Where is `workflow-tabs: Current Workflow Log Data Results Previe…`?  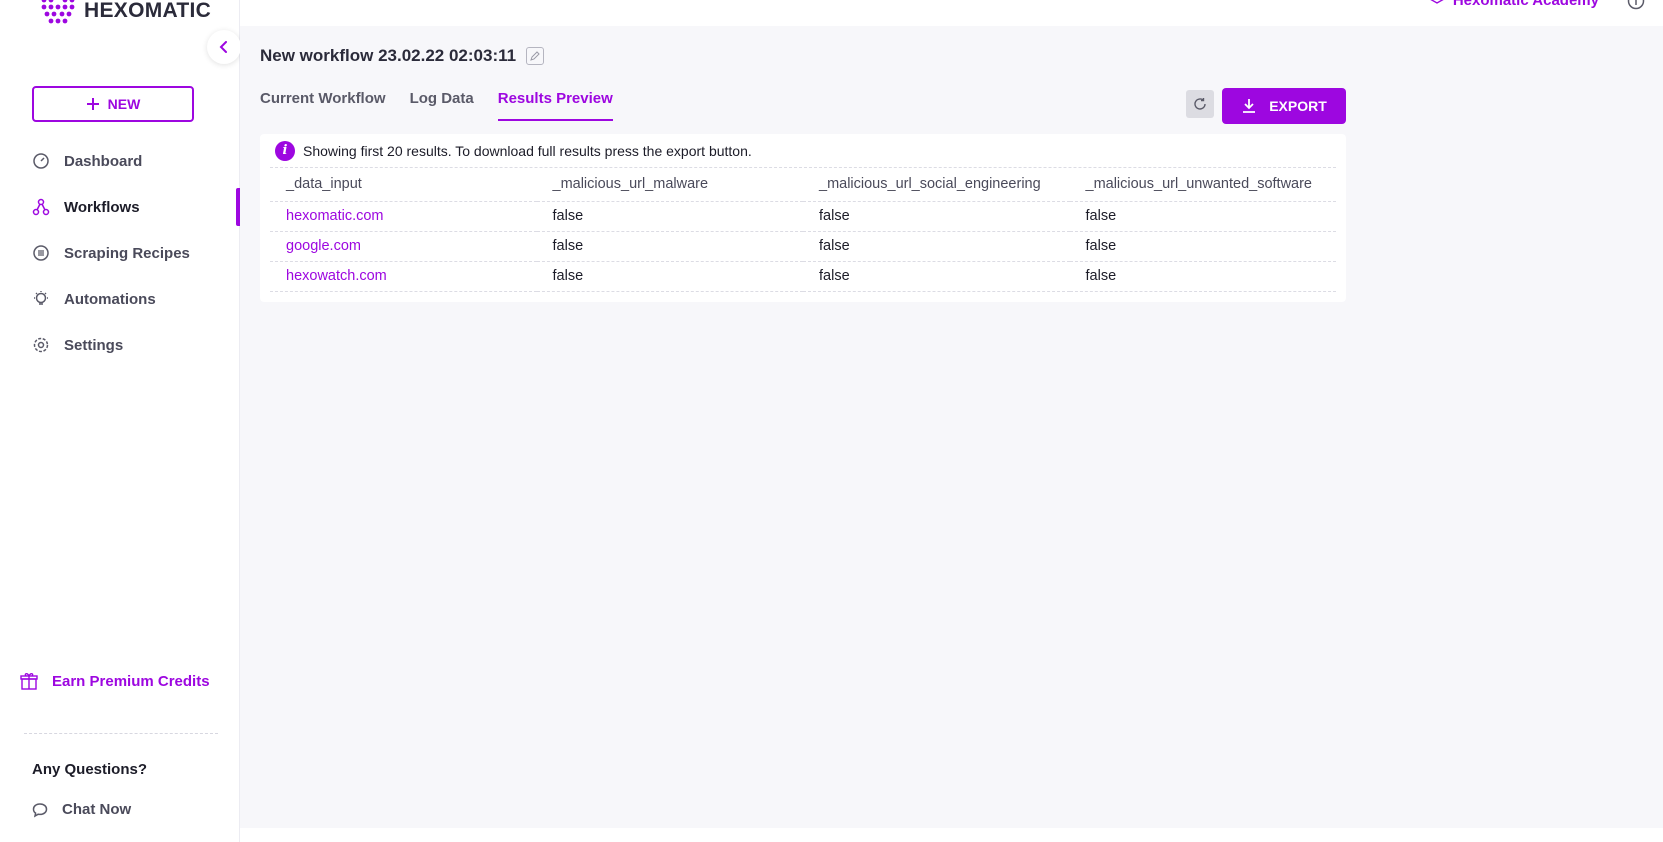
workflow-tabs: Current Workflow Log Data Results Previe… is located at coordinates (436, 105).